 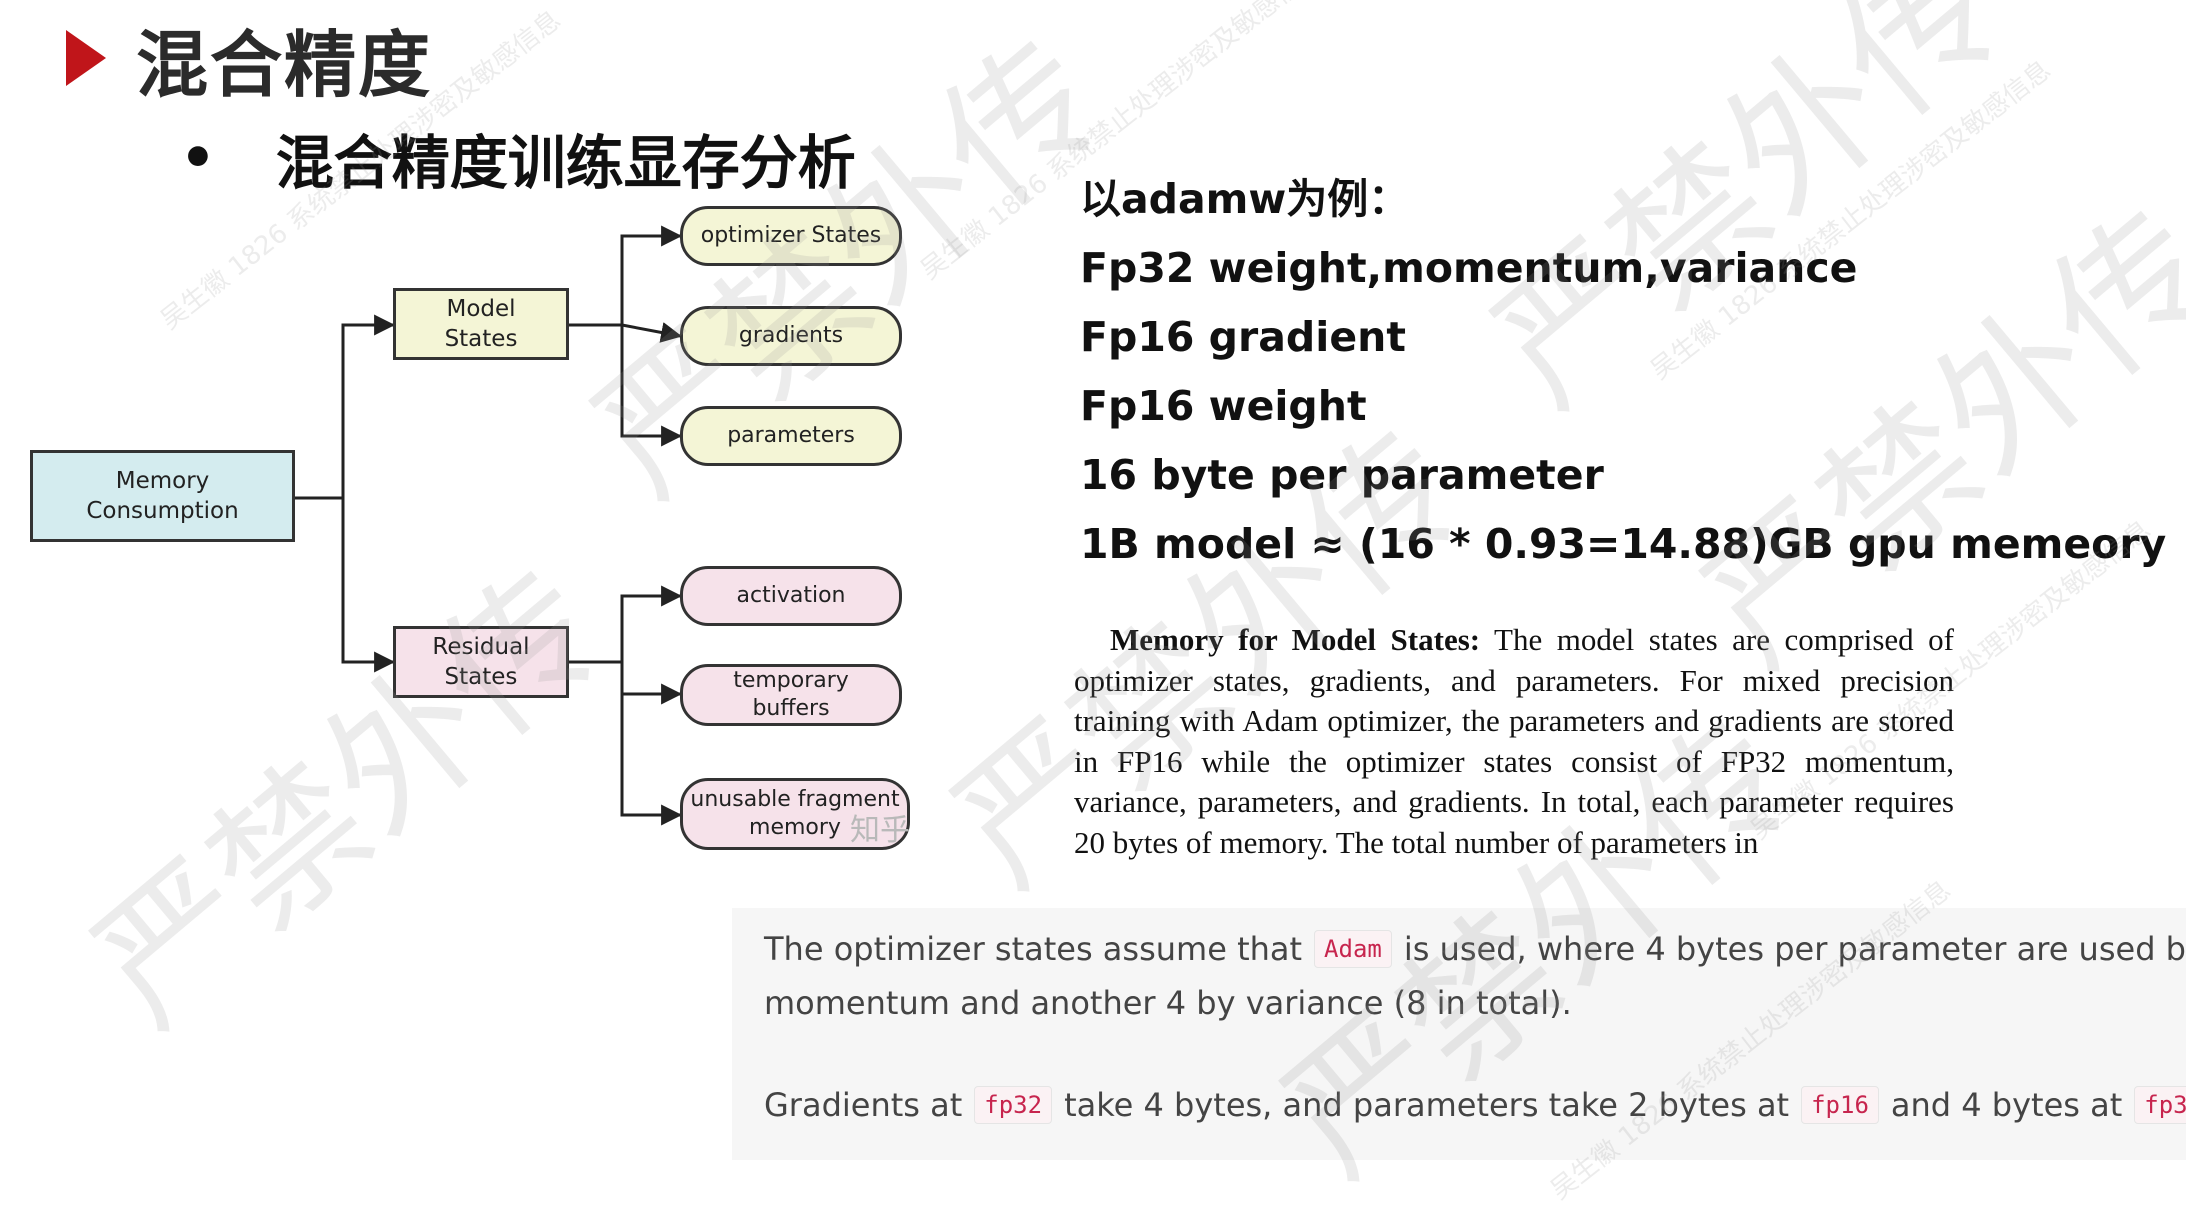 I want to click on leaf-activation: activation, so click(x=791, y=596).